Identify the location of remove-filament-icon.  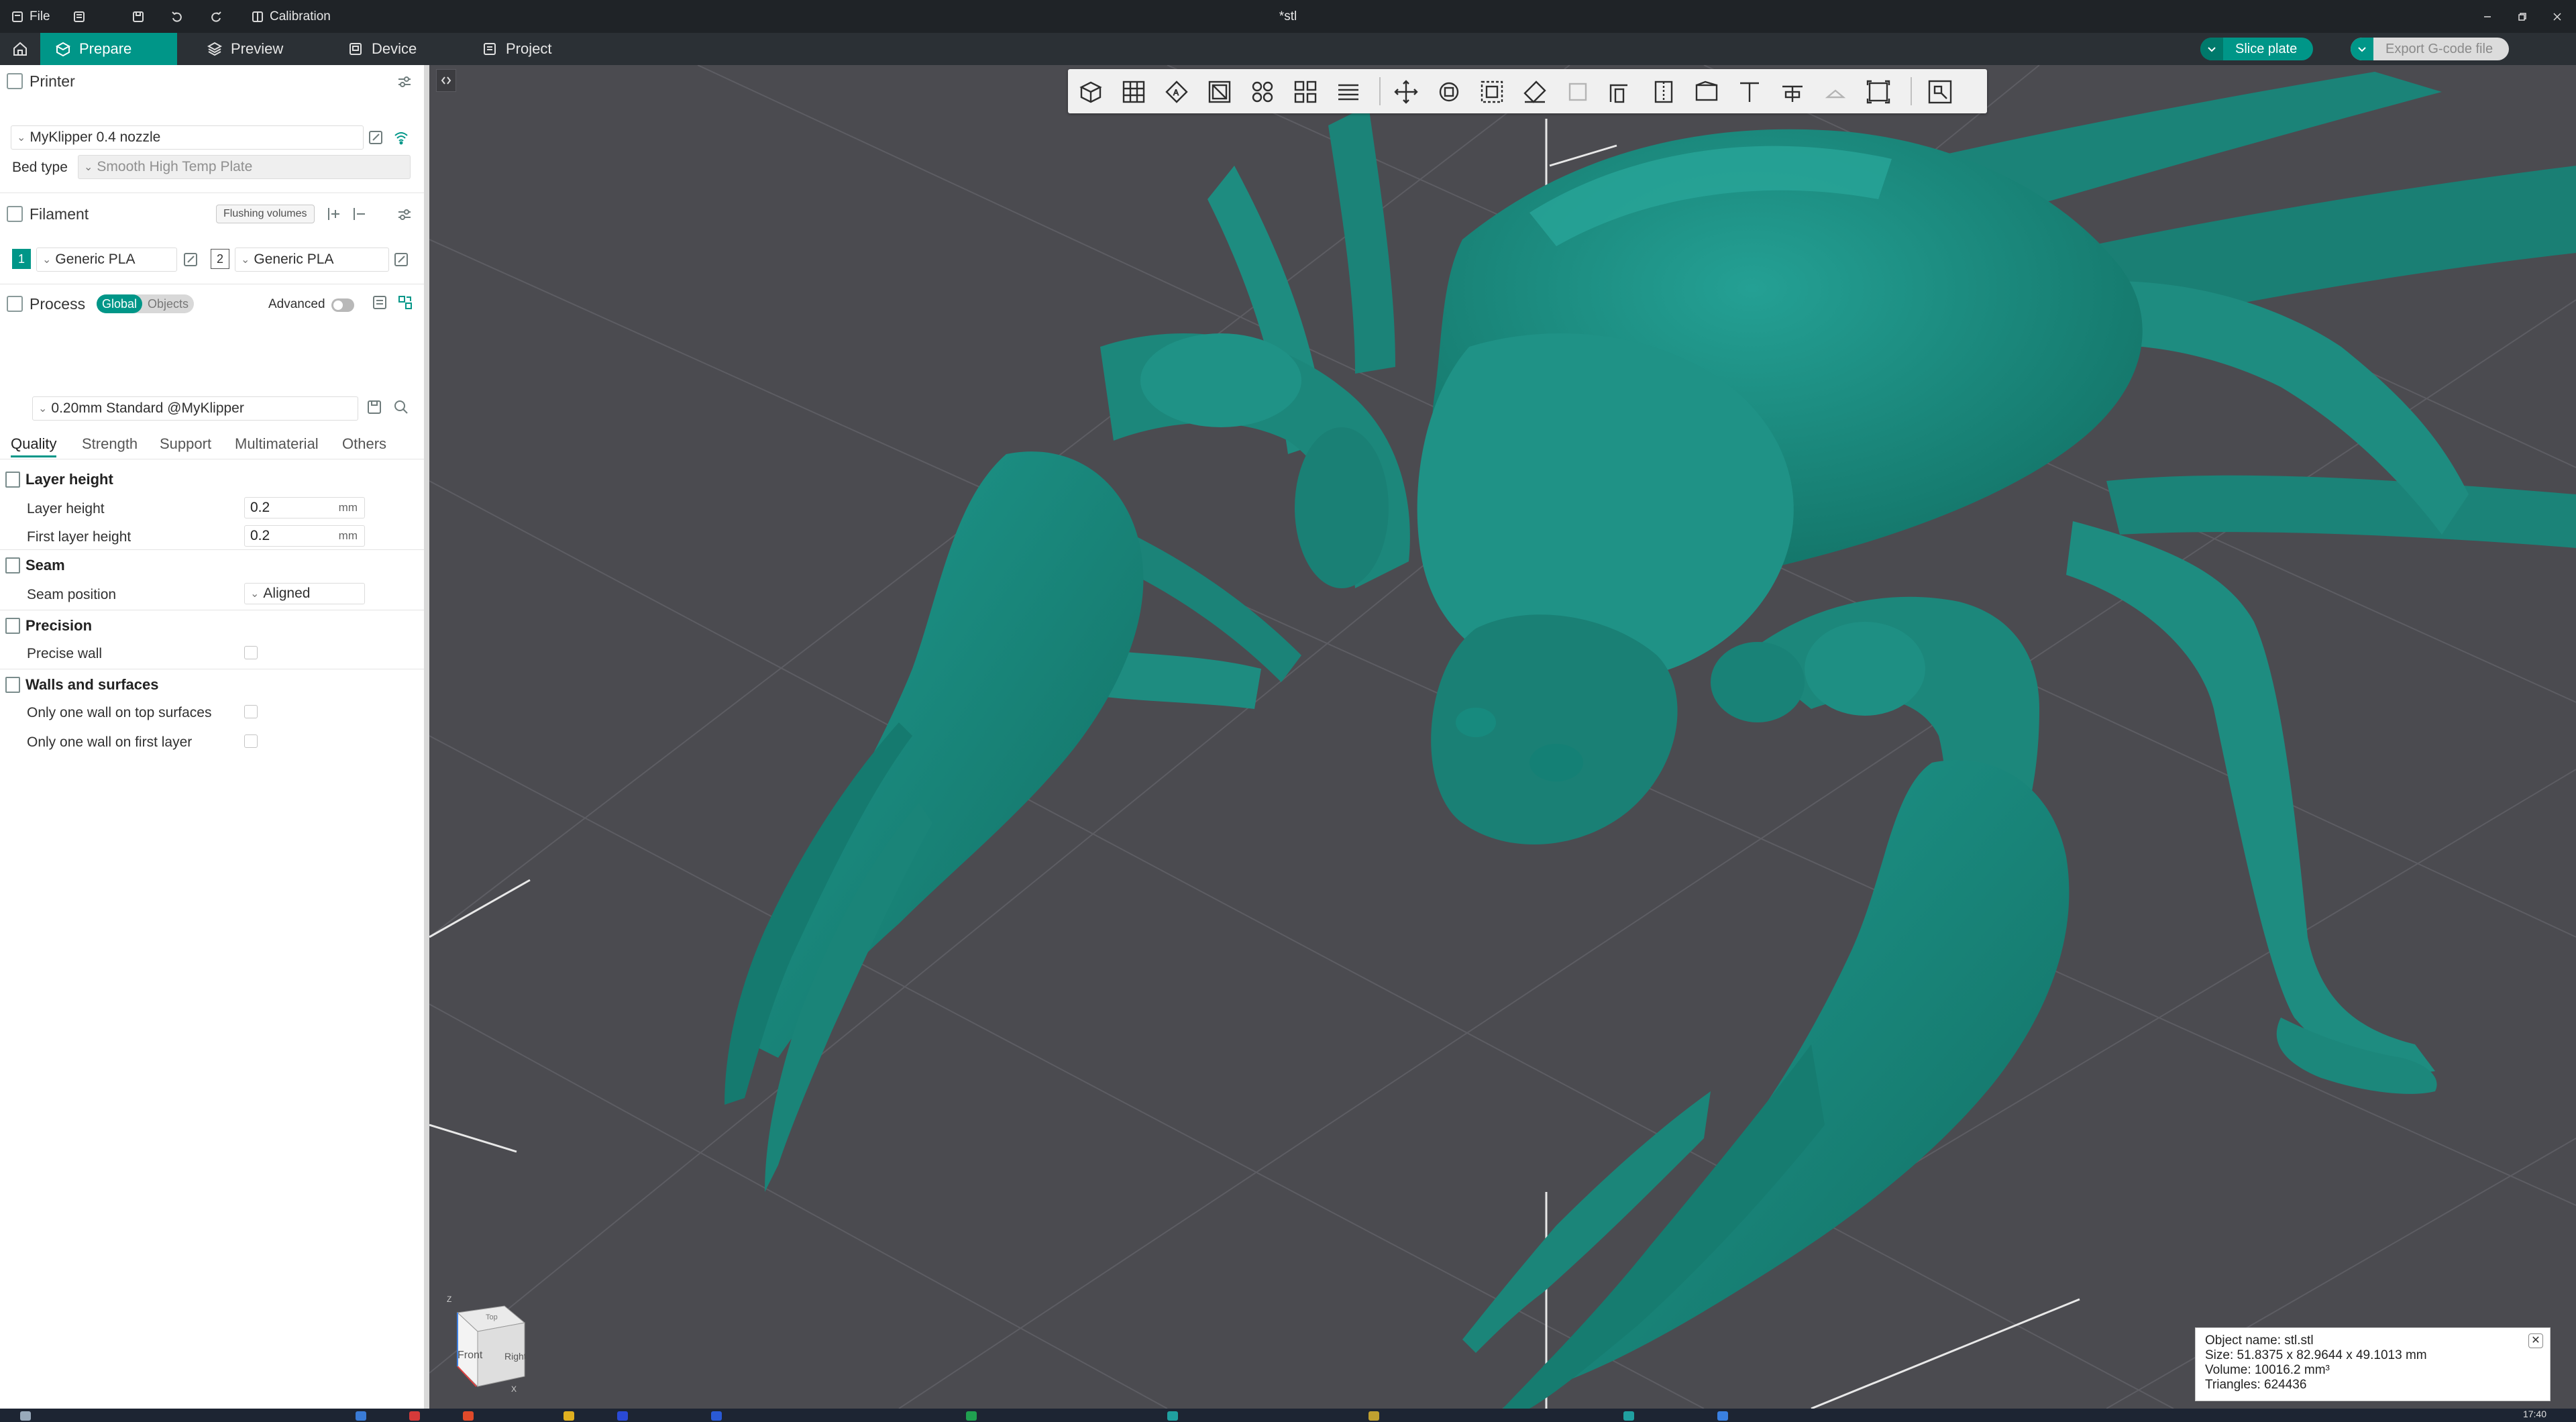
(360, 216).